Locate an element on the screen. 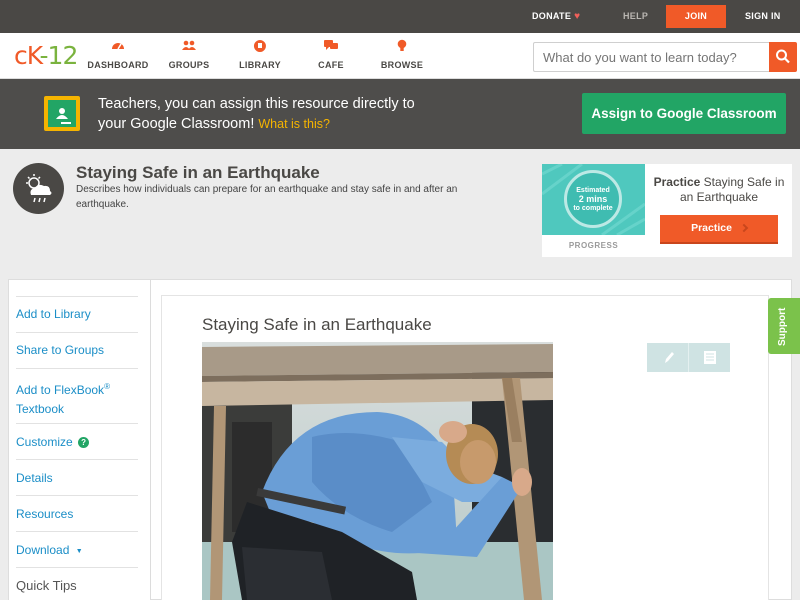  notes-button is located at coordinates (709, 357).